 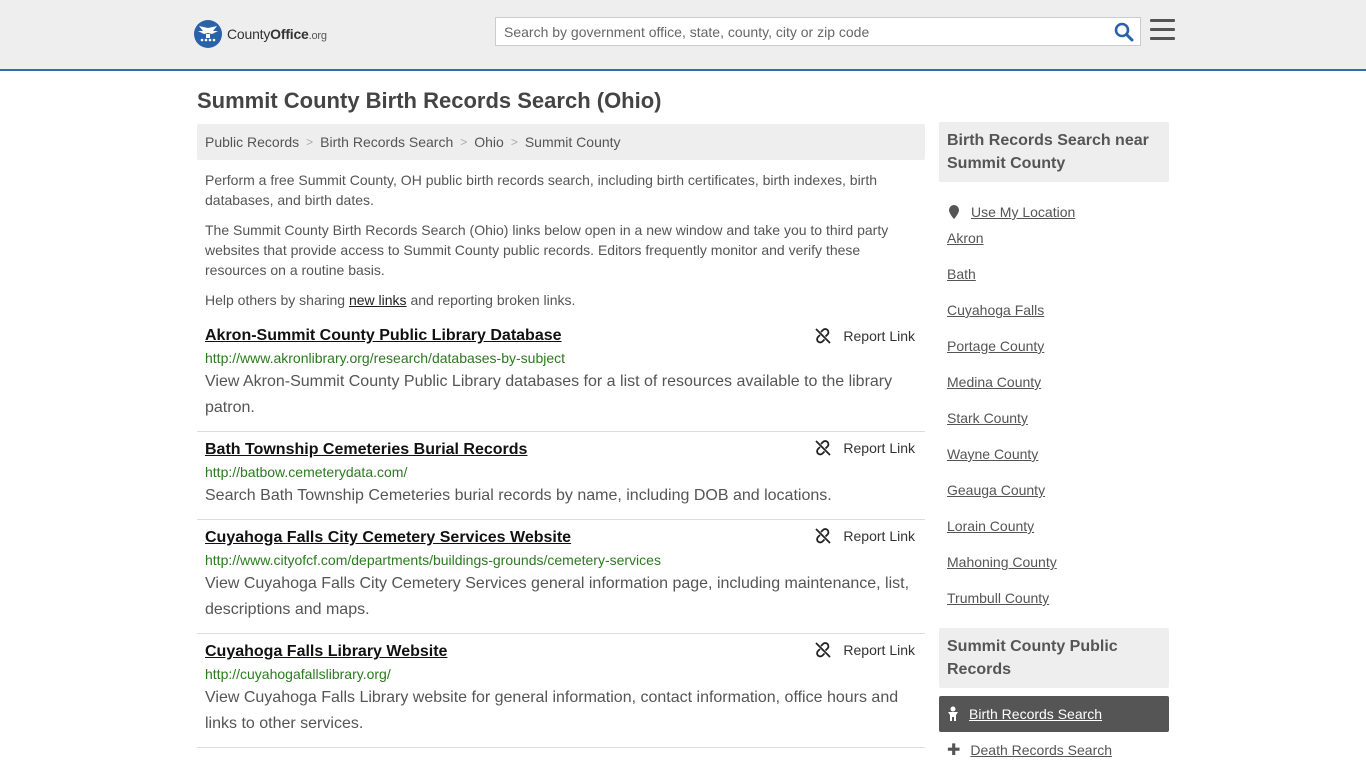 What do you see at coordinates (252, 142) in the screenshot?
I see `breadcrumb-public-records: Public Records` at bounding box center [252, 142].